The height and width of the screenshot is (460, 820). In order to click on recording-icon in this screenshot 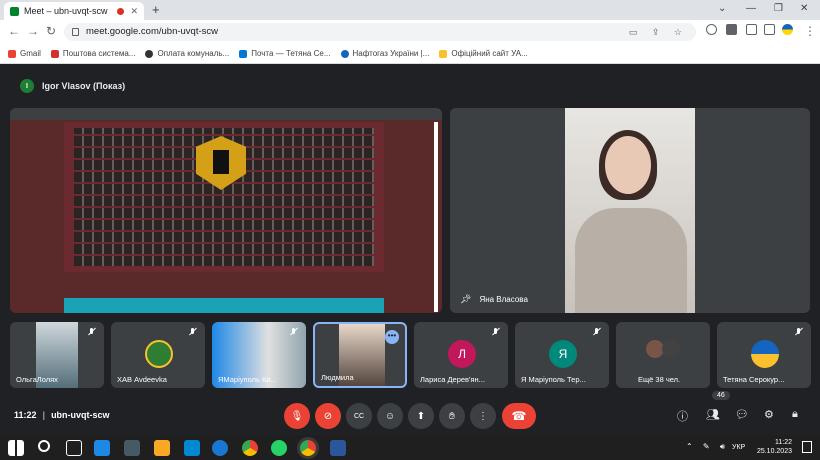, I will do `click(121, 11)`.